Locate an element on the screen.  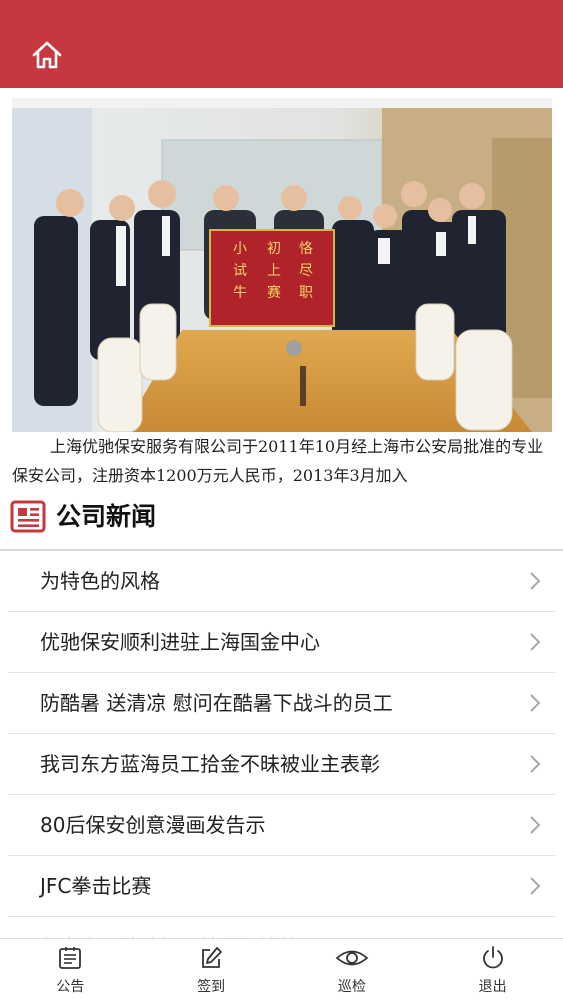
news-item: 优驰保安顺利进驻上海国金中心 is located at coordinates (281, 642).